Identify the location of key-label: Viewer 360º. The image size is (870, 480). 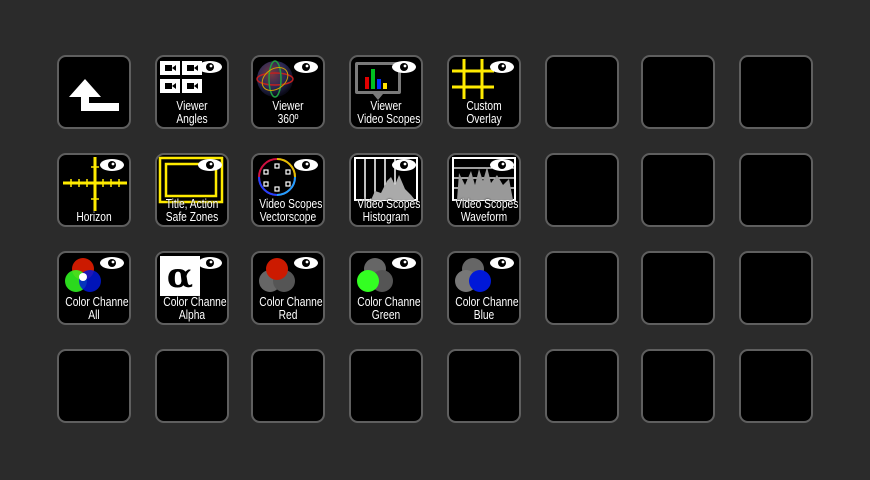
(288, 112).